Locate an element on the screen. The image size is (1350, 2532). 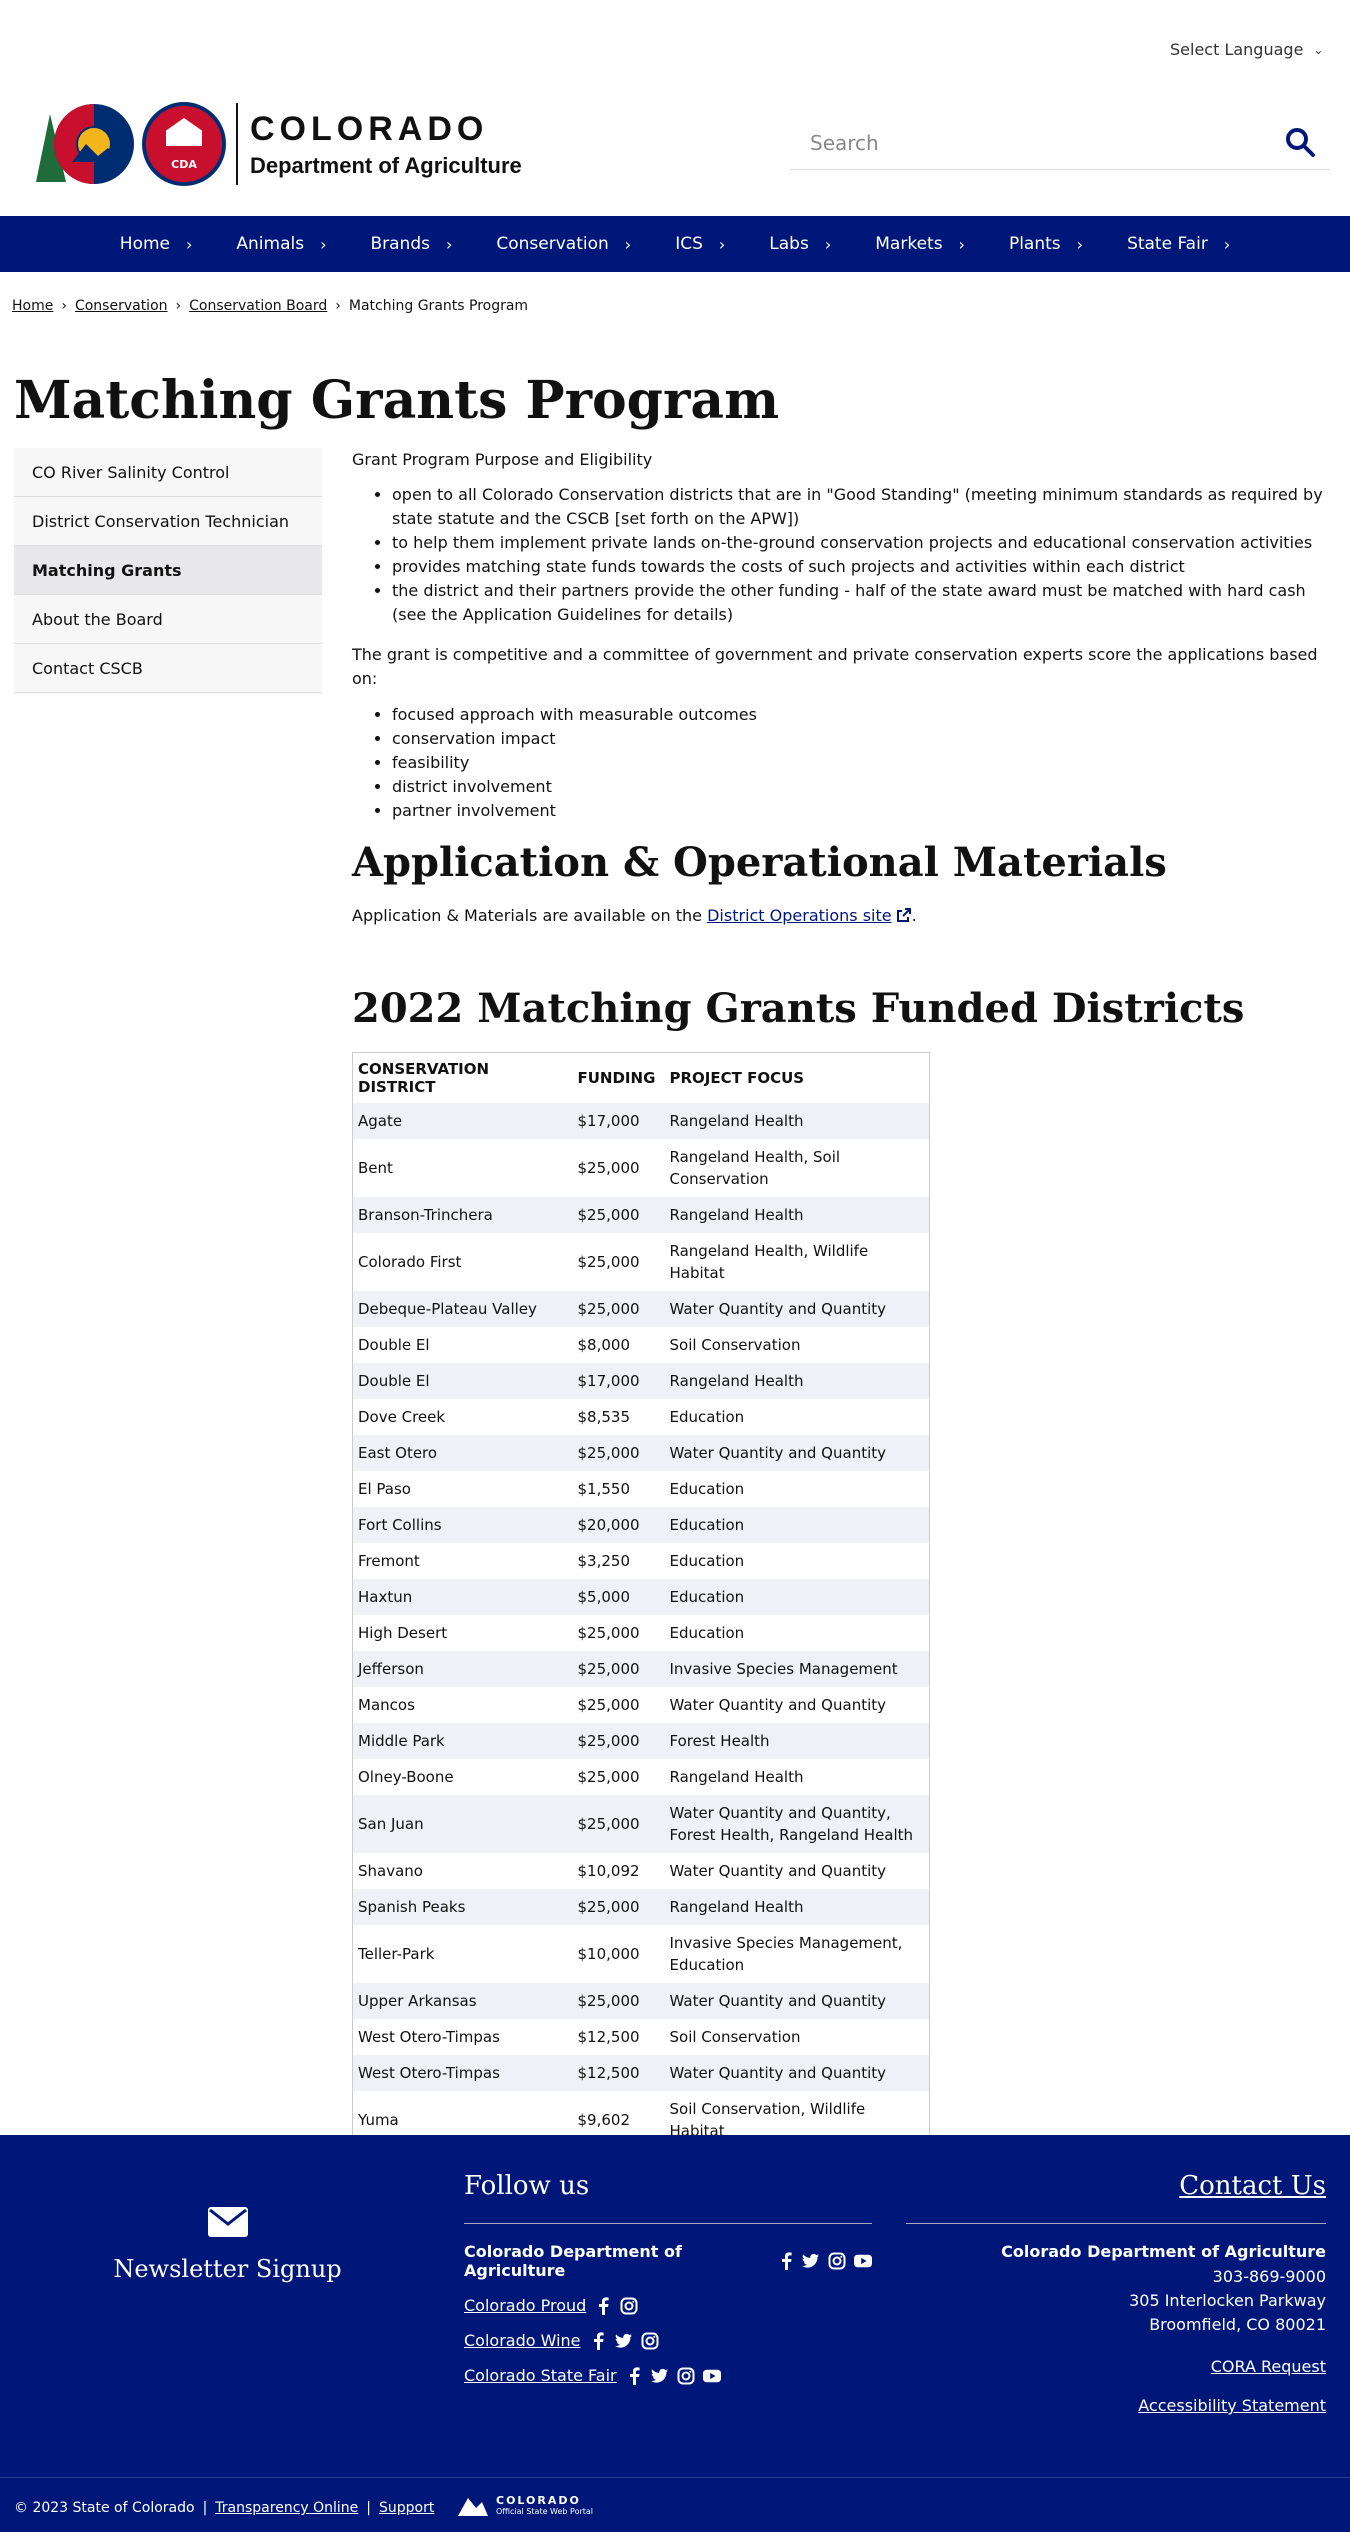
contact-org: Colorado Department of Agriculture is located at coordinates (1163, 2251).